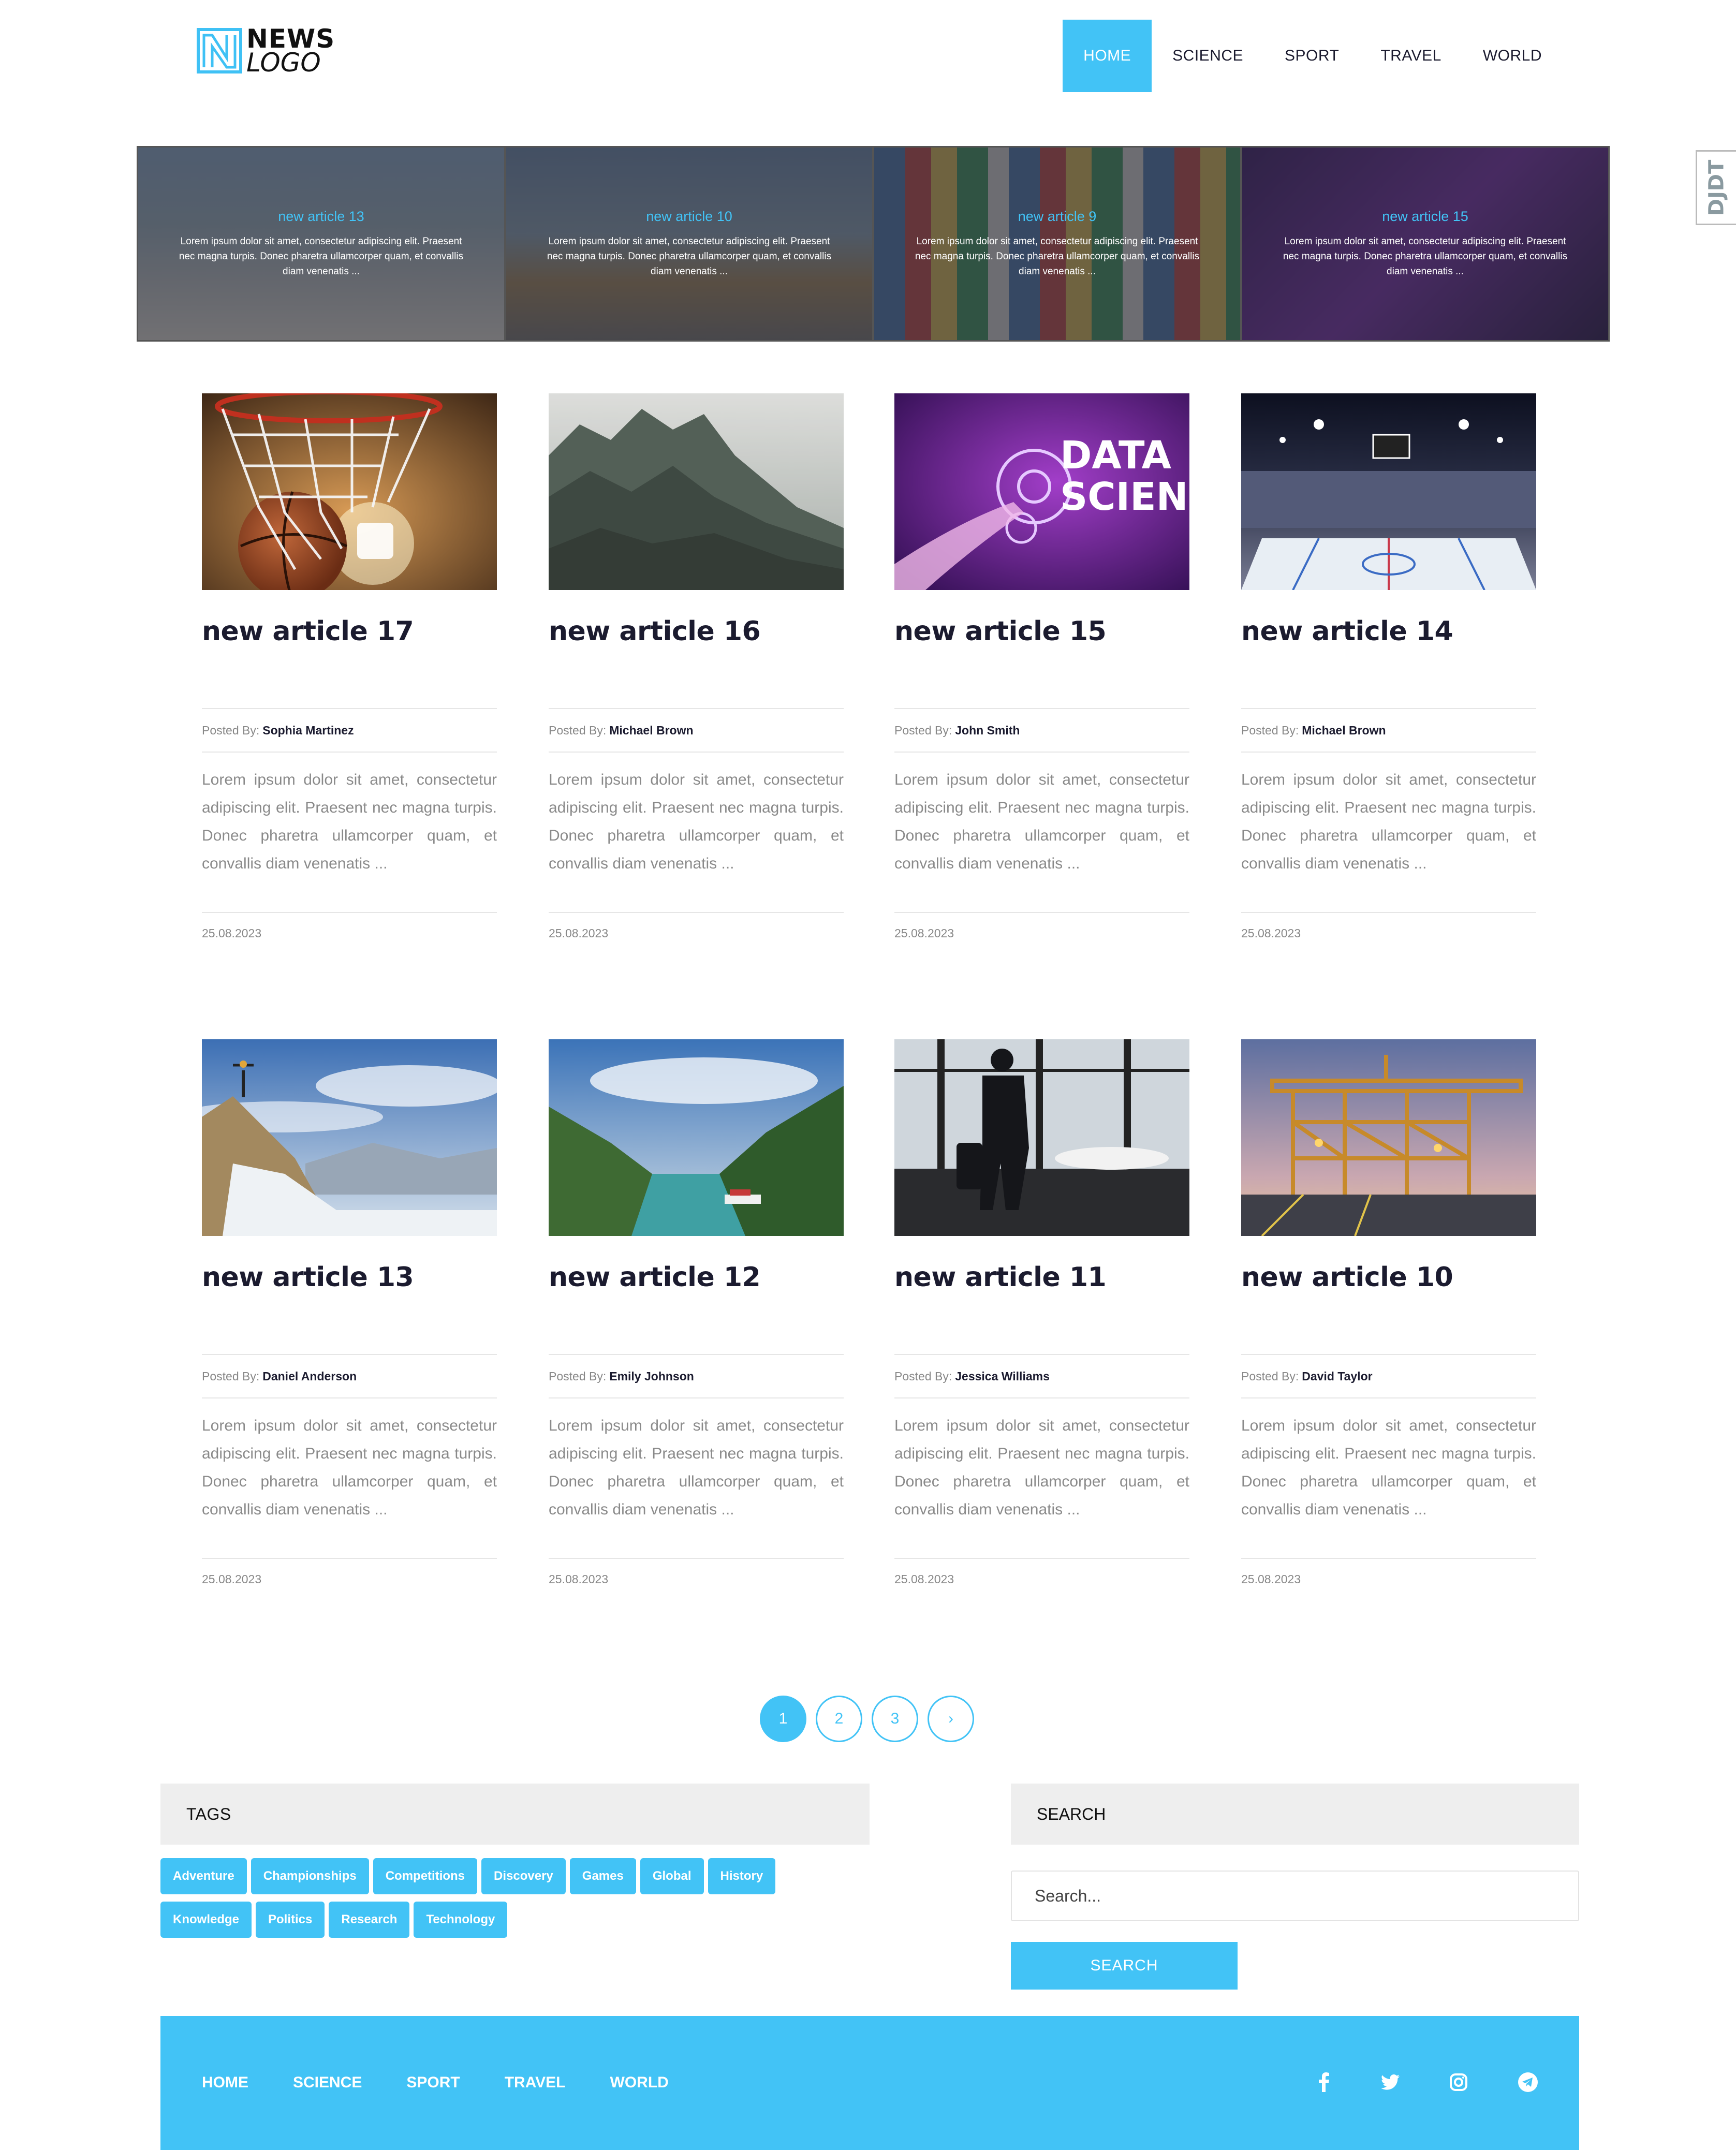  I want to click on tag-adventure: Adventure, so click(203, 1876).